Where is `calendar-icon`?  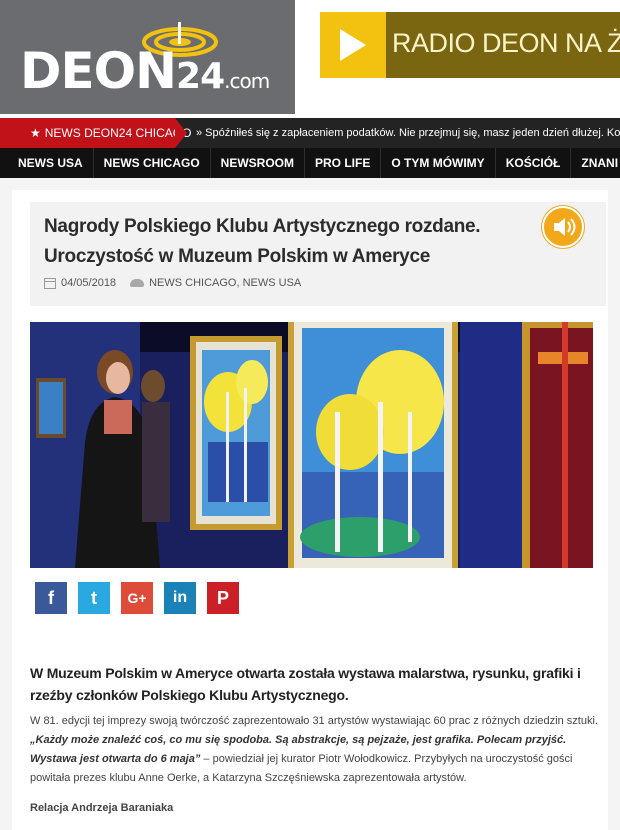 calendar-icon is located at coordinates (50, 283).